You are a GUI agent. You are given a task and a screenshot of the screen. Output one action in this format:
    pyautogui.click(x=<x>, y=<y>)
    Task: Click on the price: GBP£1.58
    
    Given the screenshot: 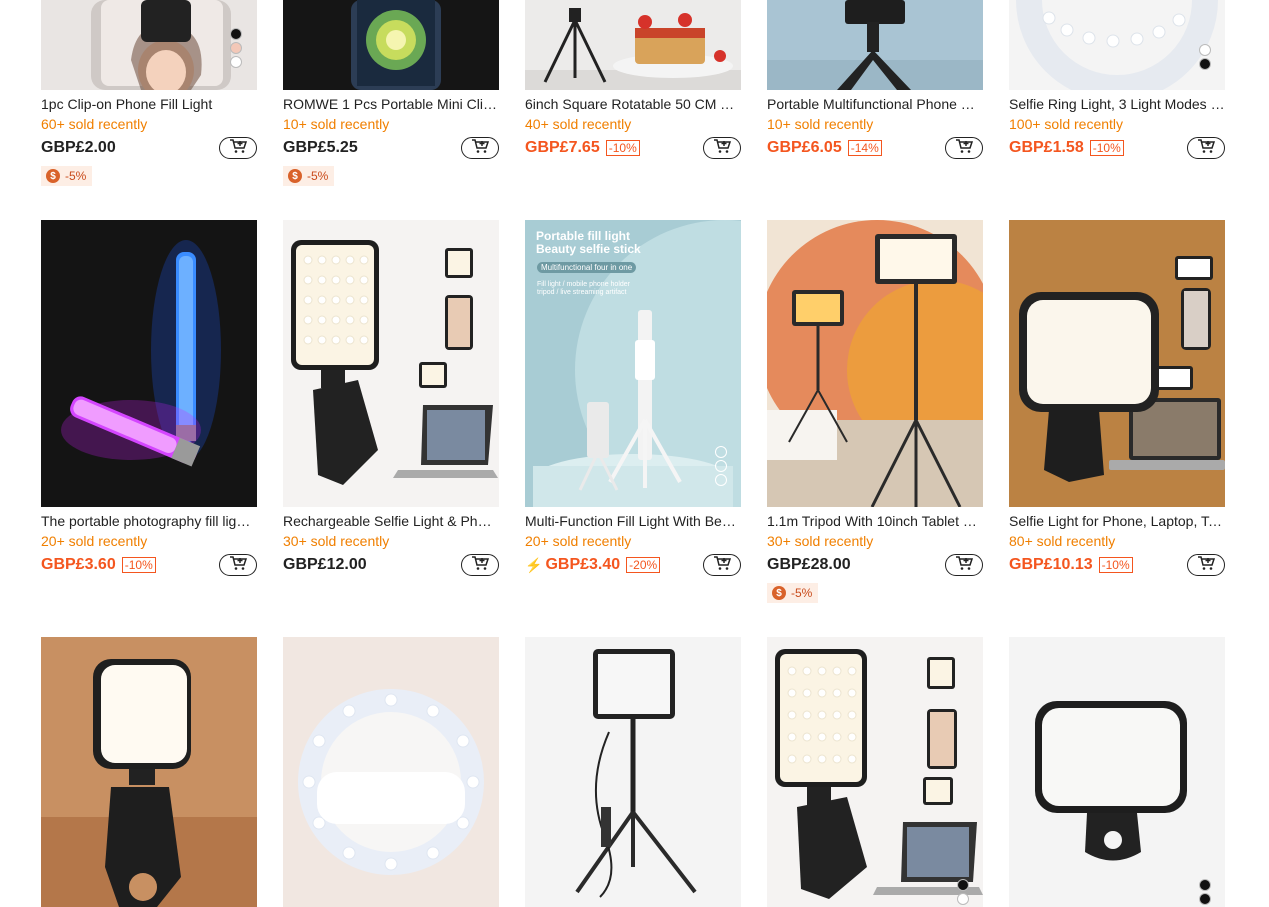 What is the action you would take?
    pyautogui.click(x=1046, y=147)
    